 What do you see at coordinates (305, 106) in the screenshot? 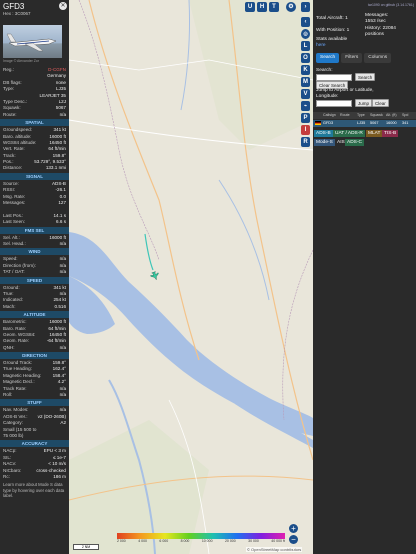
I see `flight-path-icon: ⌁` at bounding box center [305, 106].